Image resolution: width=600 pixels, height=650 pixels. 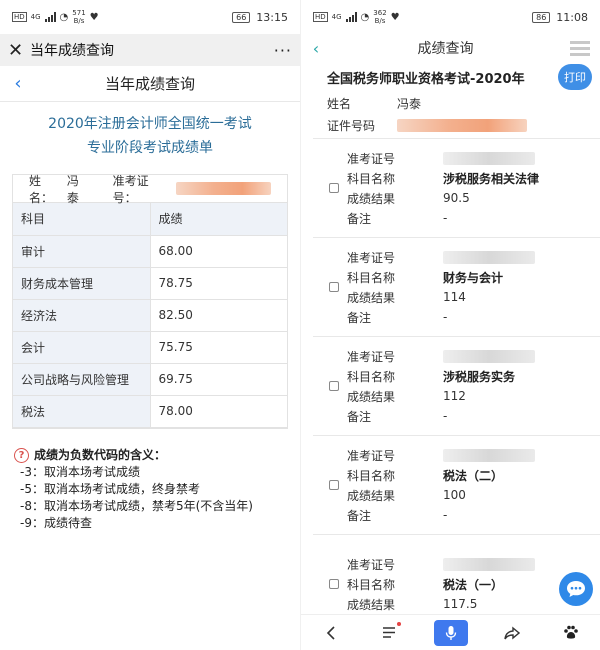 What do you see at coordinates (456, 385) in the screenshot?
I see `list-item: 准考证号 科目名称 涉税服务实务 成绩结果 112 备注 -` at bounding box center [456, 385].